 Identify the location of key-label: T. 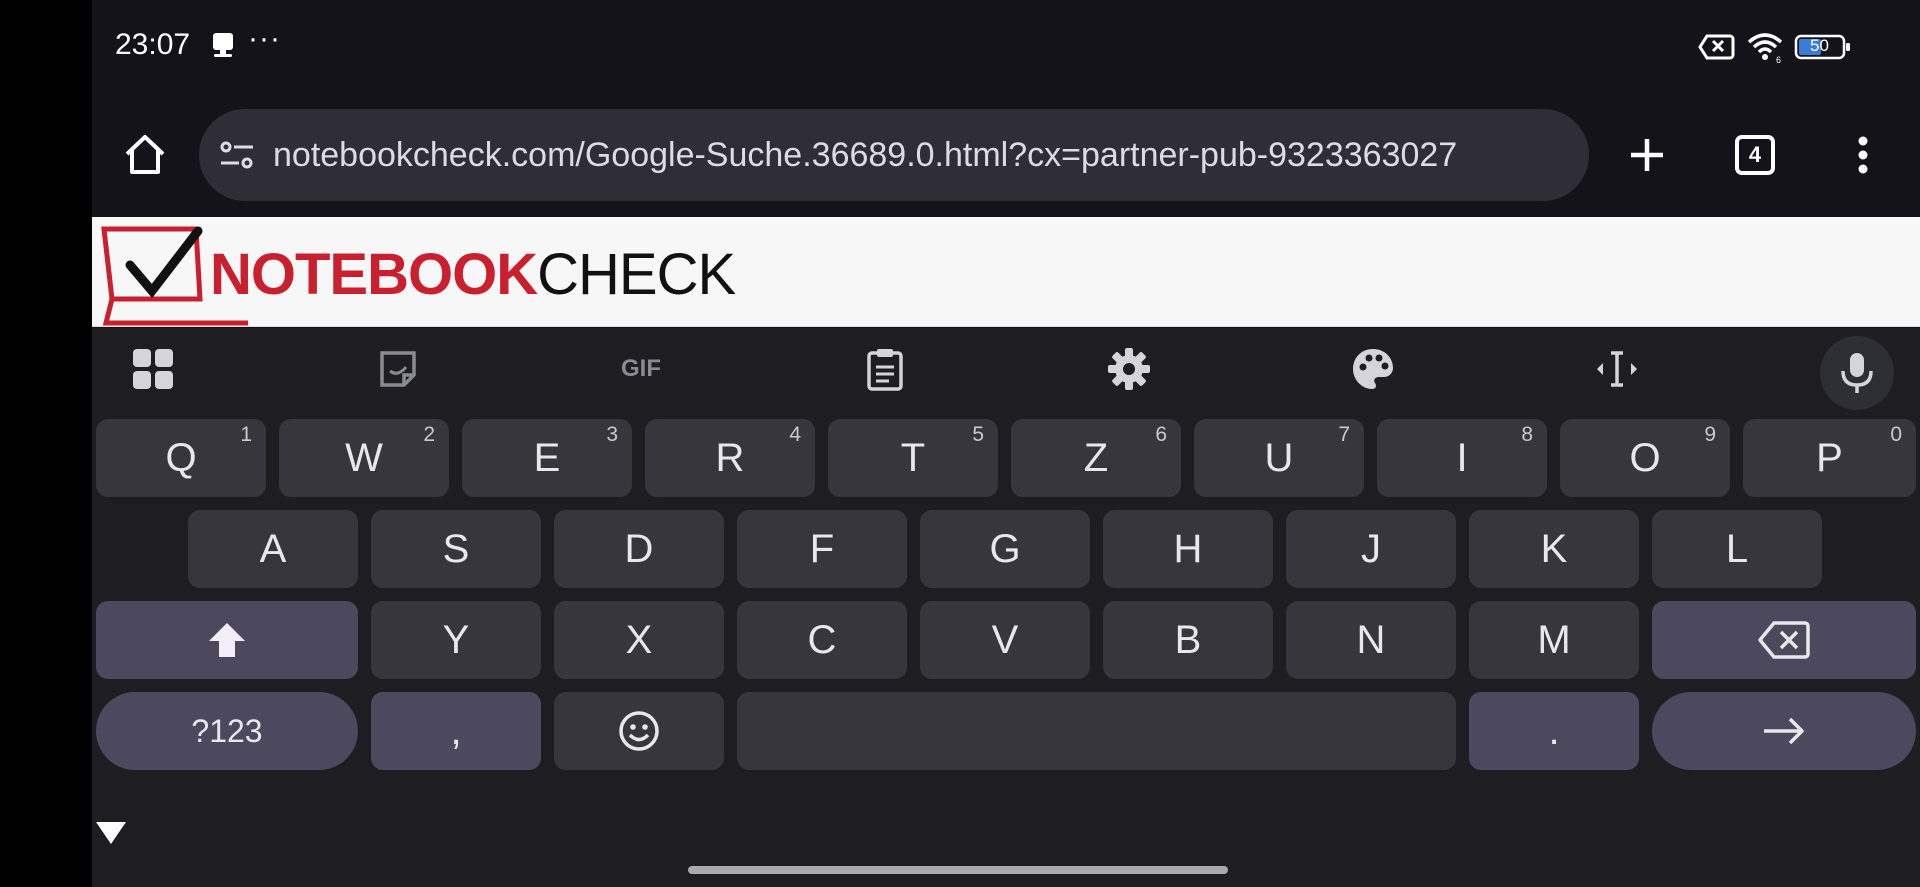
(913, 457).